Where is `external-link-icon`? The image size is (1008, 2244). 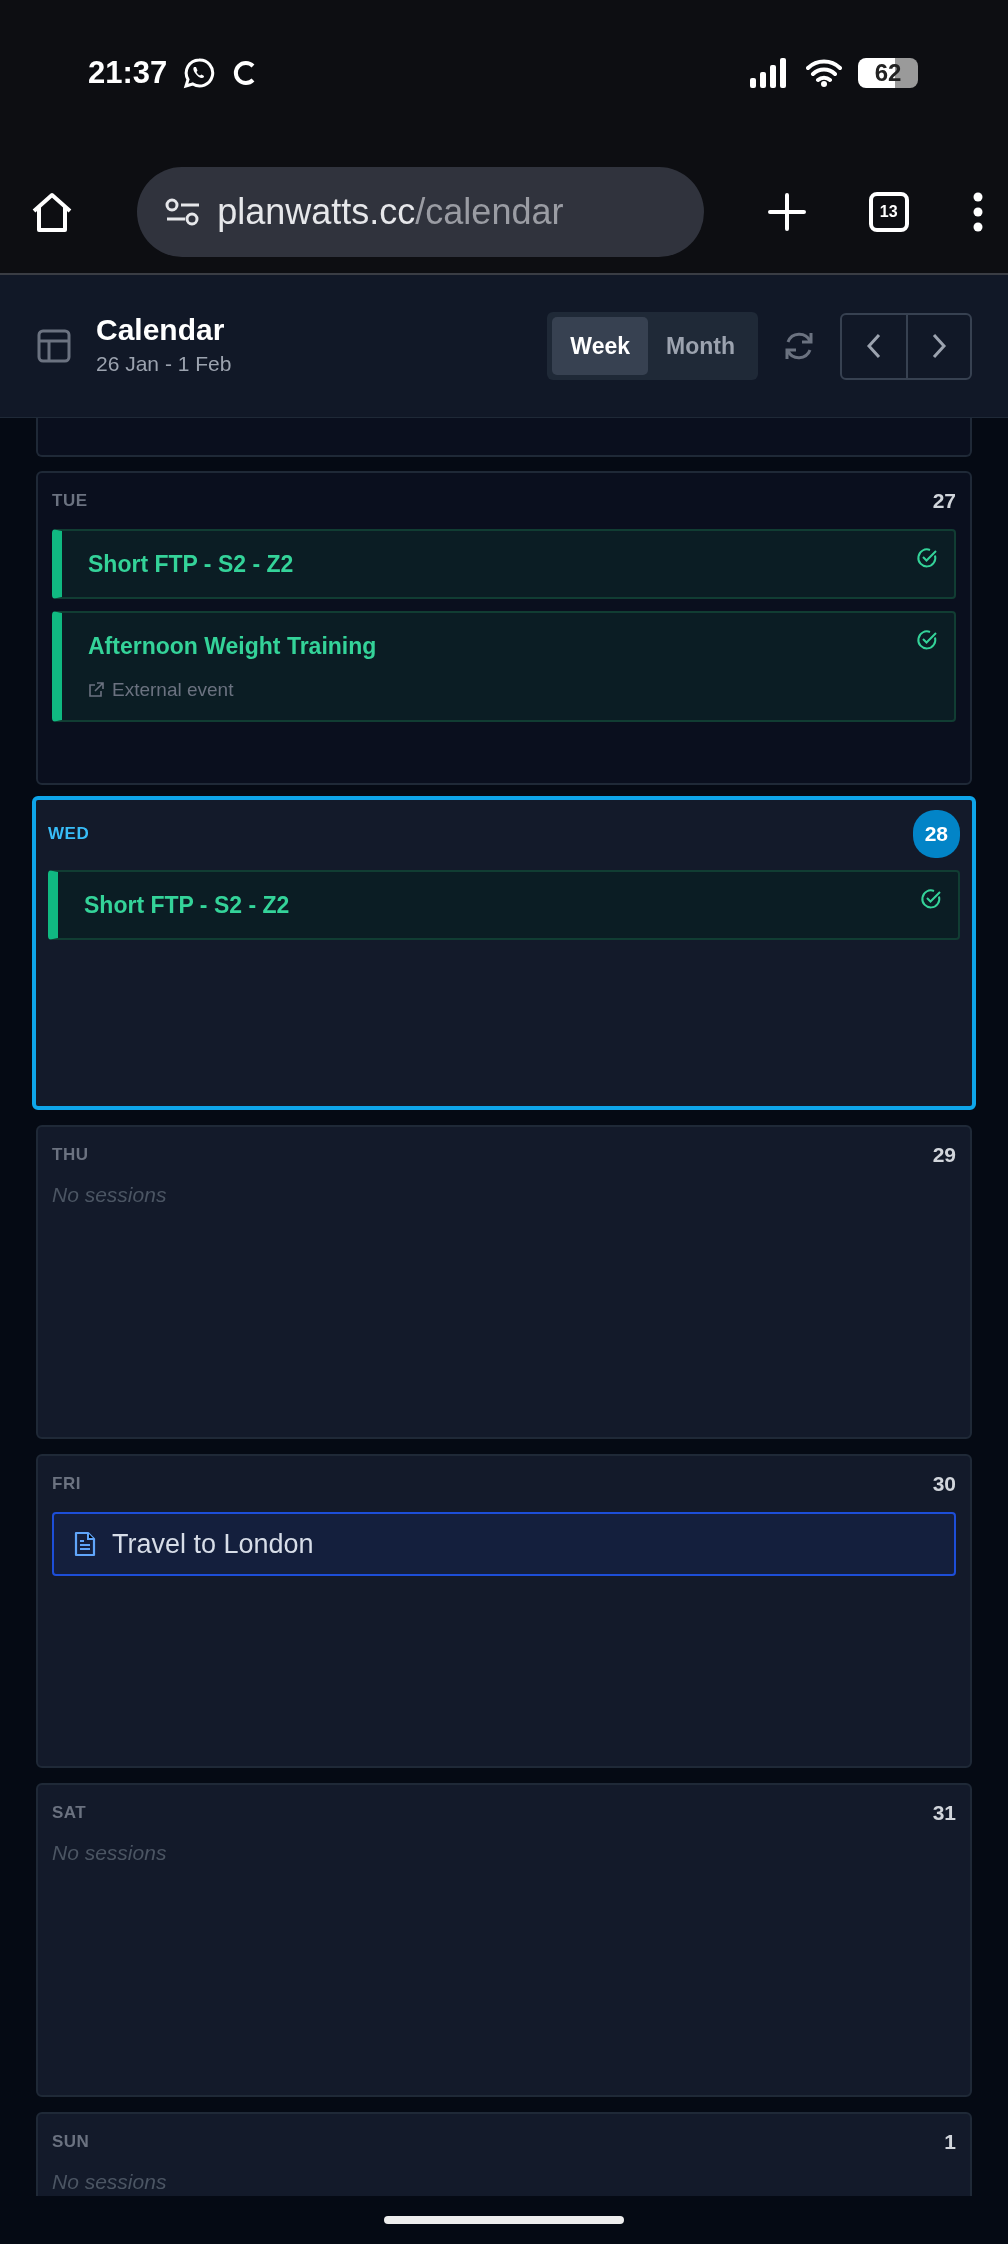 external-link-icon is located at coordinates (96, 689).